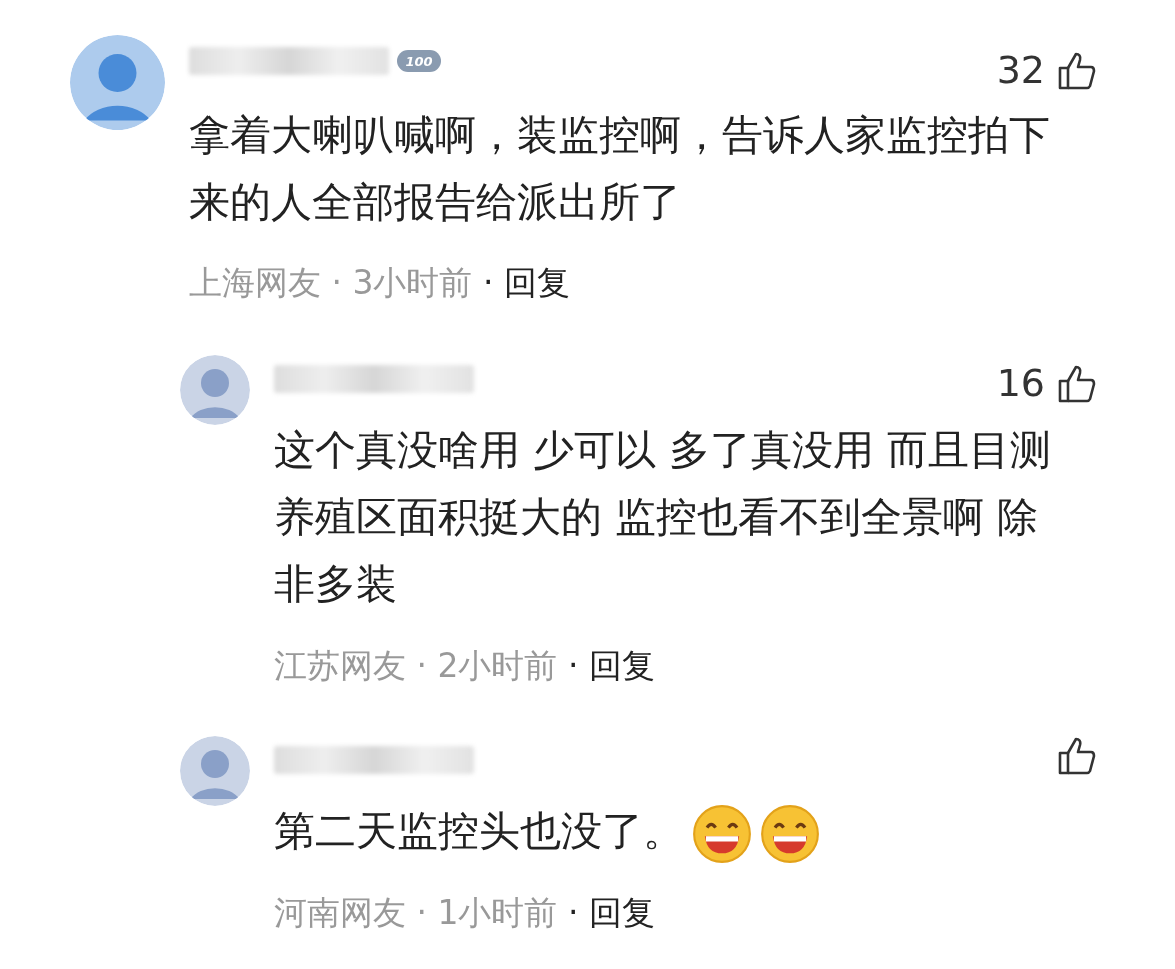 The height and width of the screenshot is (969, 1175). Describe the element at coordinates (1020, 383) in the screenshot. I see `like-count: 16` at that location.